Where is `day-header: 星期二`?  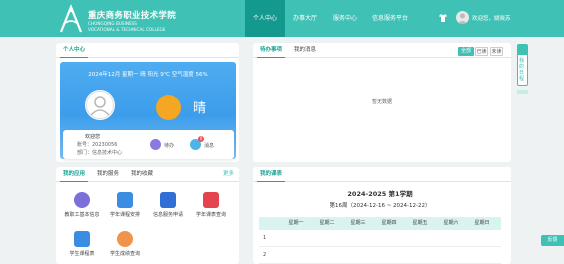 day-header: 星期二 is located at coordinates (327, 223).